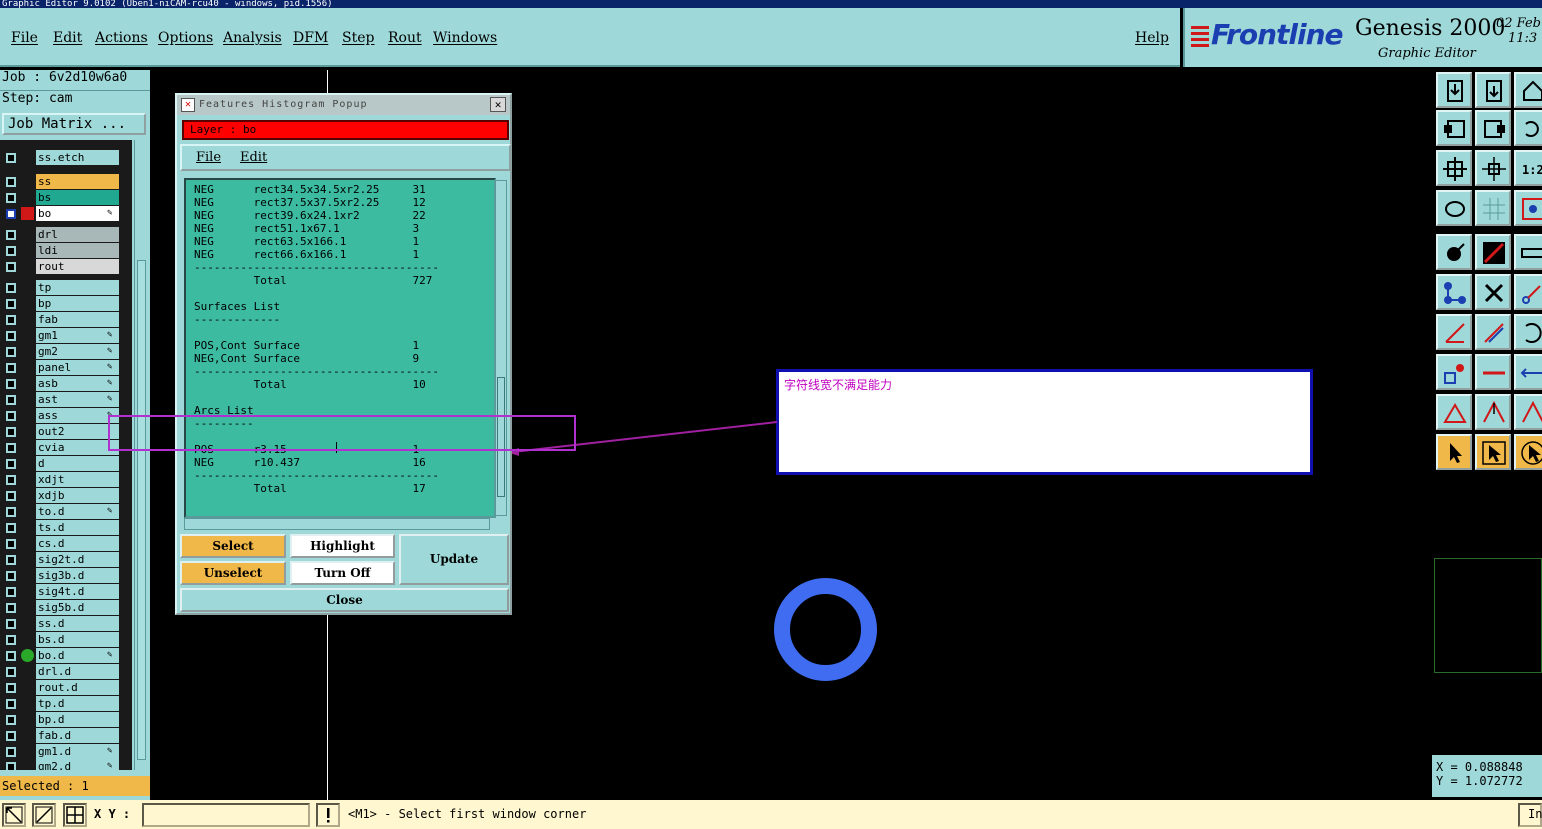  I want to click on layer-row: xdjt, so click(66, 479).